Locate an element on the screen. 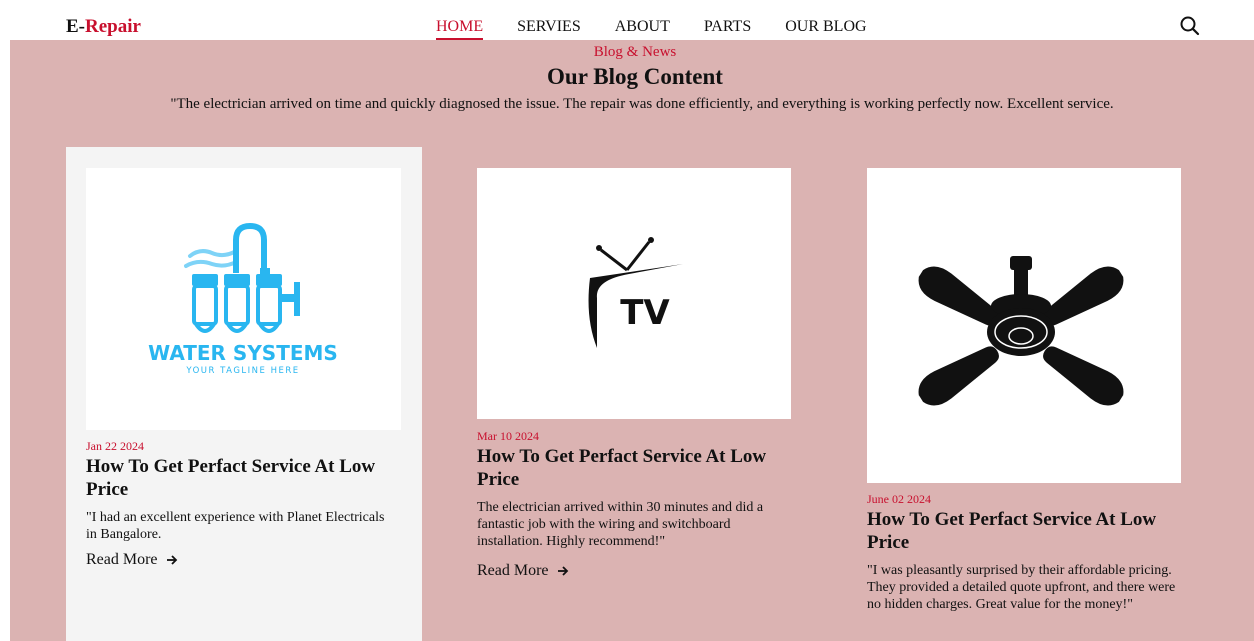  search-icon is located at coordinates (1190, 26).